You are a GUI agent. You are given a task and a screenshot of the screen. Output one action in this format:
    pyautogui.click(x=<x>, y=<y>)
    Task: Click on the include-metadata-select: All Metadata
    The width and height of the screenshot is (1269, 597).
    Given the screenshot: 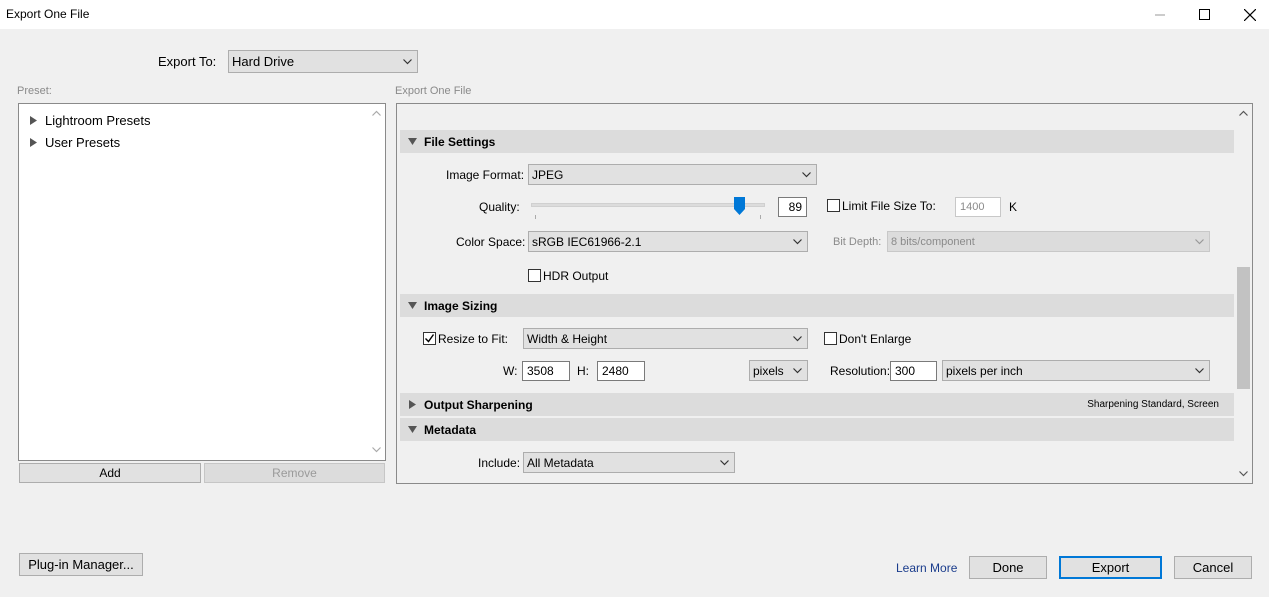 What is the action you would take?
    pyautogui.click(x=629, y=462)
    